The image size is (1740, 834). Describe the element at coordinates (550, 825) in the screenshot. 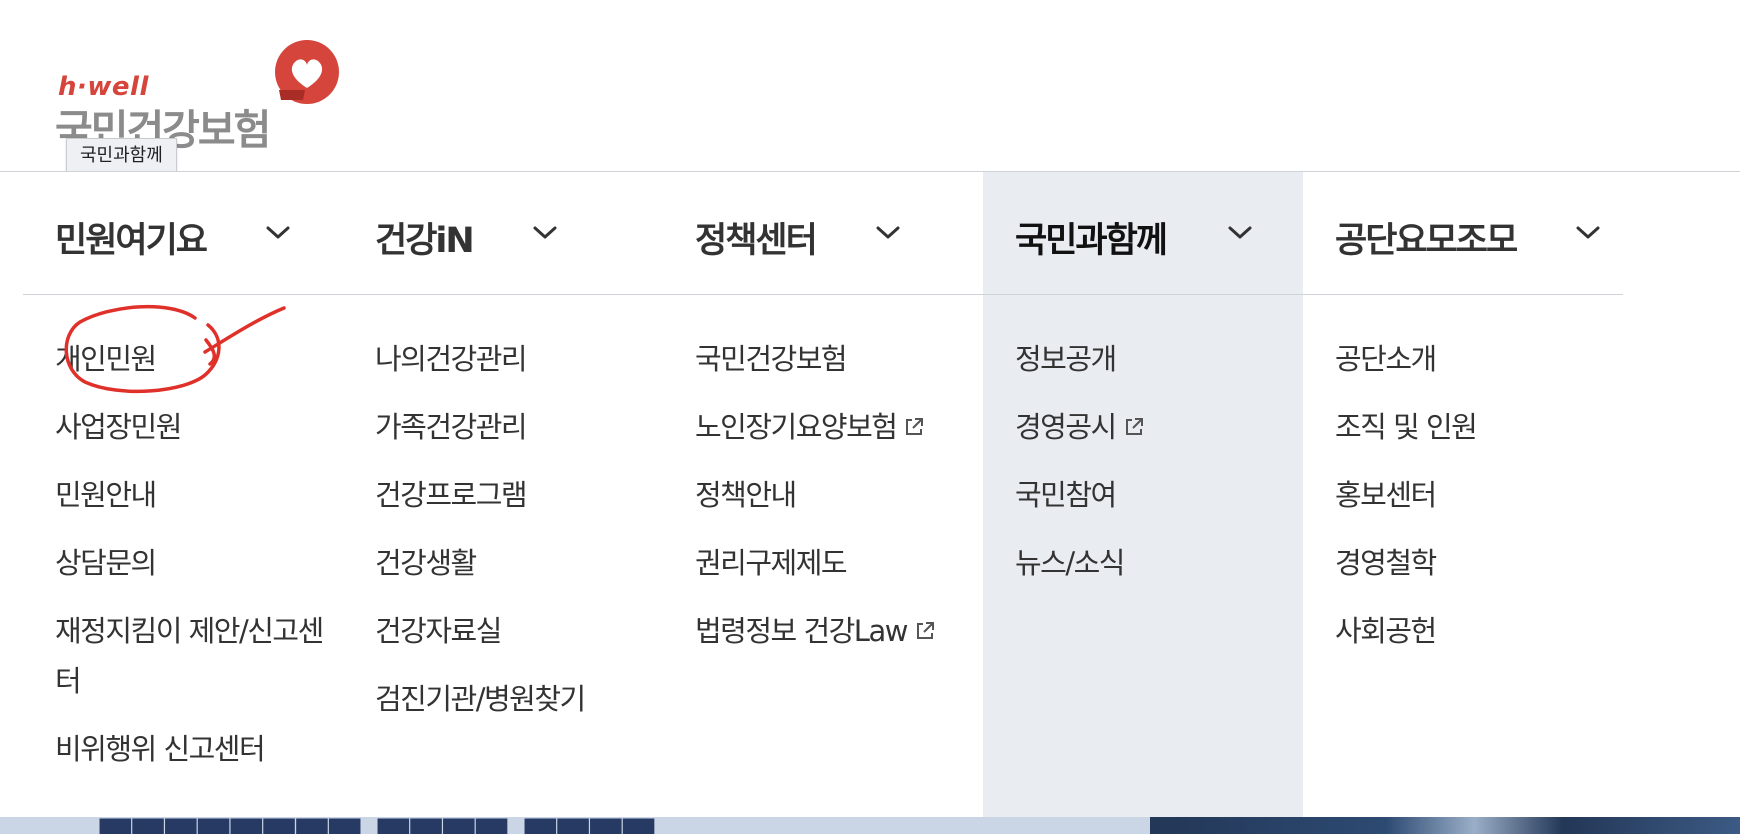

I see `banner-graphic: ▆▆▆▆▆▆▆▆ ▆▆▆▆ ▆▆▆▆` at that location.